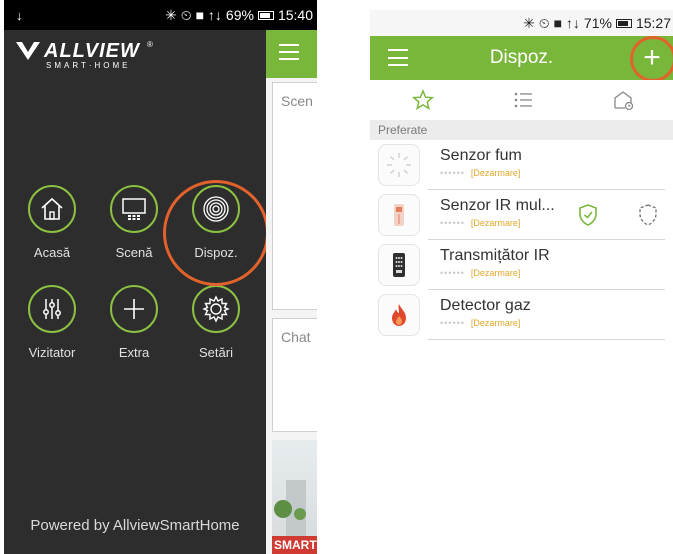 This screenshot has height=554, width=673. I want to click on chat-card-label: Chat, so click(296, 337).